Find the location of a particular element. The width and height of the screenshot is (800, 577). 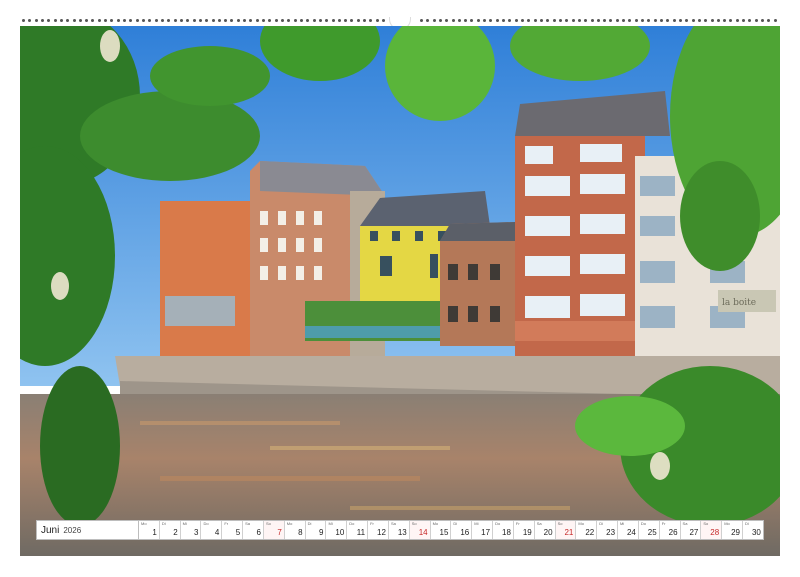

day-cell: Mo 15 is located at coordinates (441, 530).